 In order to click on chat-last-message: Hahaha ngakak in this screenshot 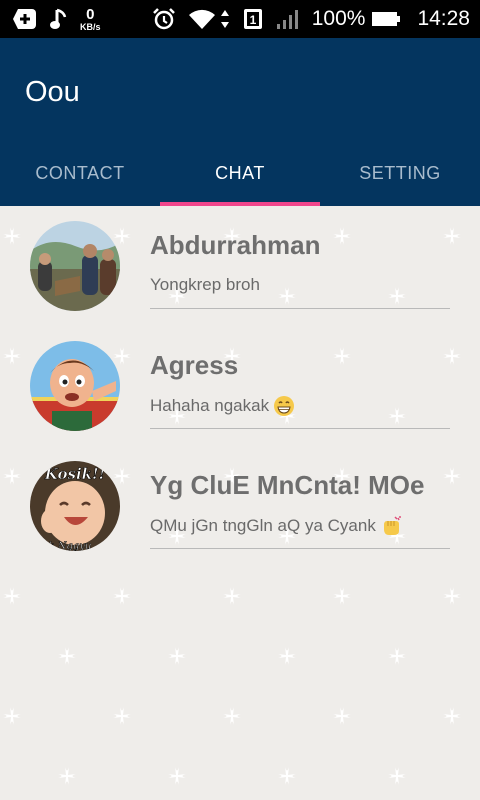, I will do `click(222, 406)`.